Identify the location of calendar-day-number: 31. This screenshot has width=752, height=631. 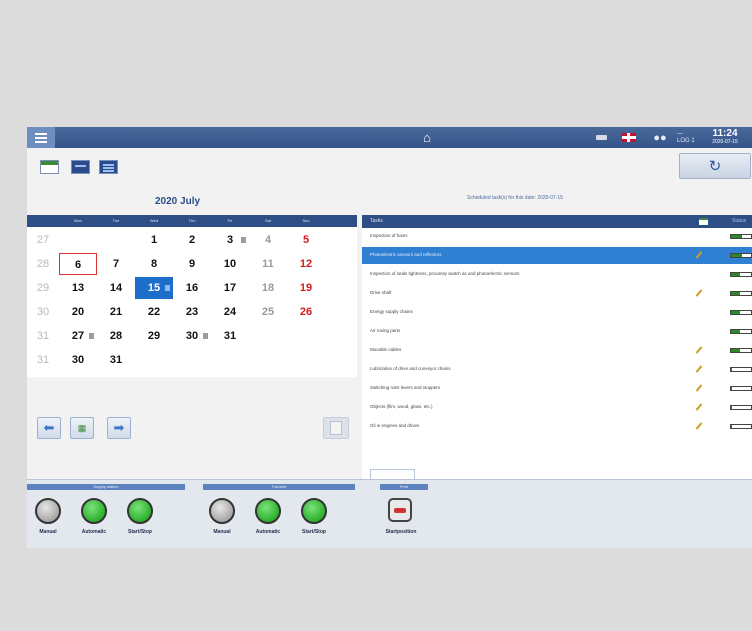
(116, 360).